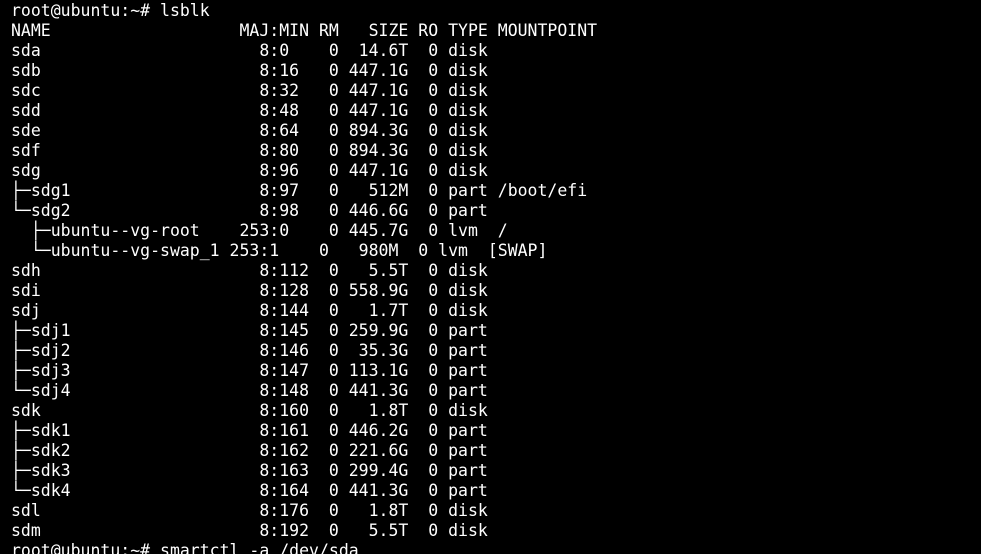 This screenshot has height=554, width=981. What do you see at coordinates (249, 510) in the screenshot?
I see `table-row: sdl 8:176 0 1.8T 0 disk` at bounding box center [249, 510].